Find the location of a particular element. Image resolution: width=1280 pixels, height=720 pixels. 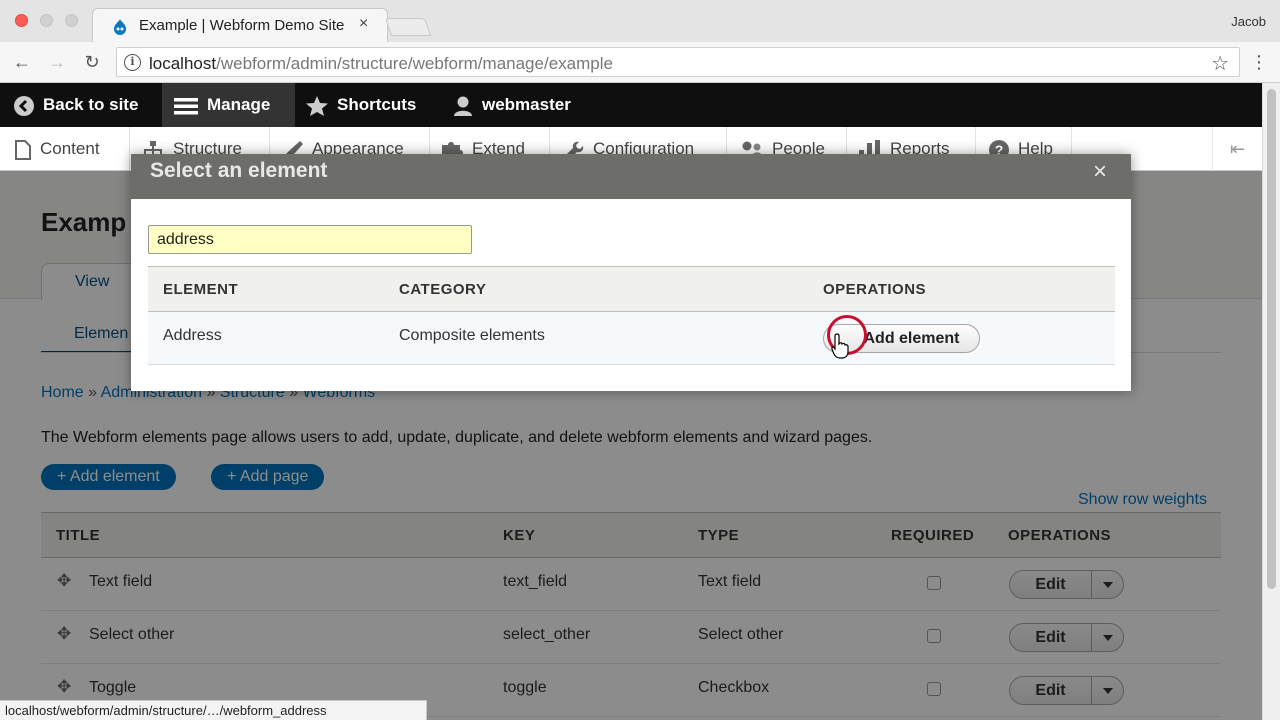

zoom-window-button is located at coordinates (71, 20).